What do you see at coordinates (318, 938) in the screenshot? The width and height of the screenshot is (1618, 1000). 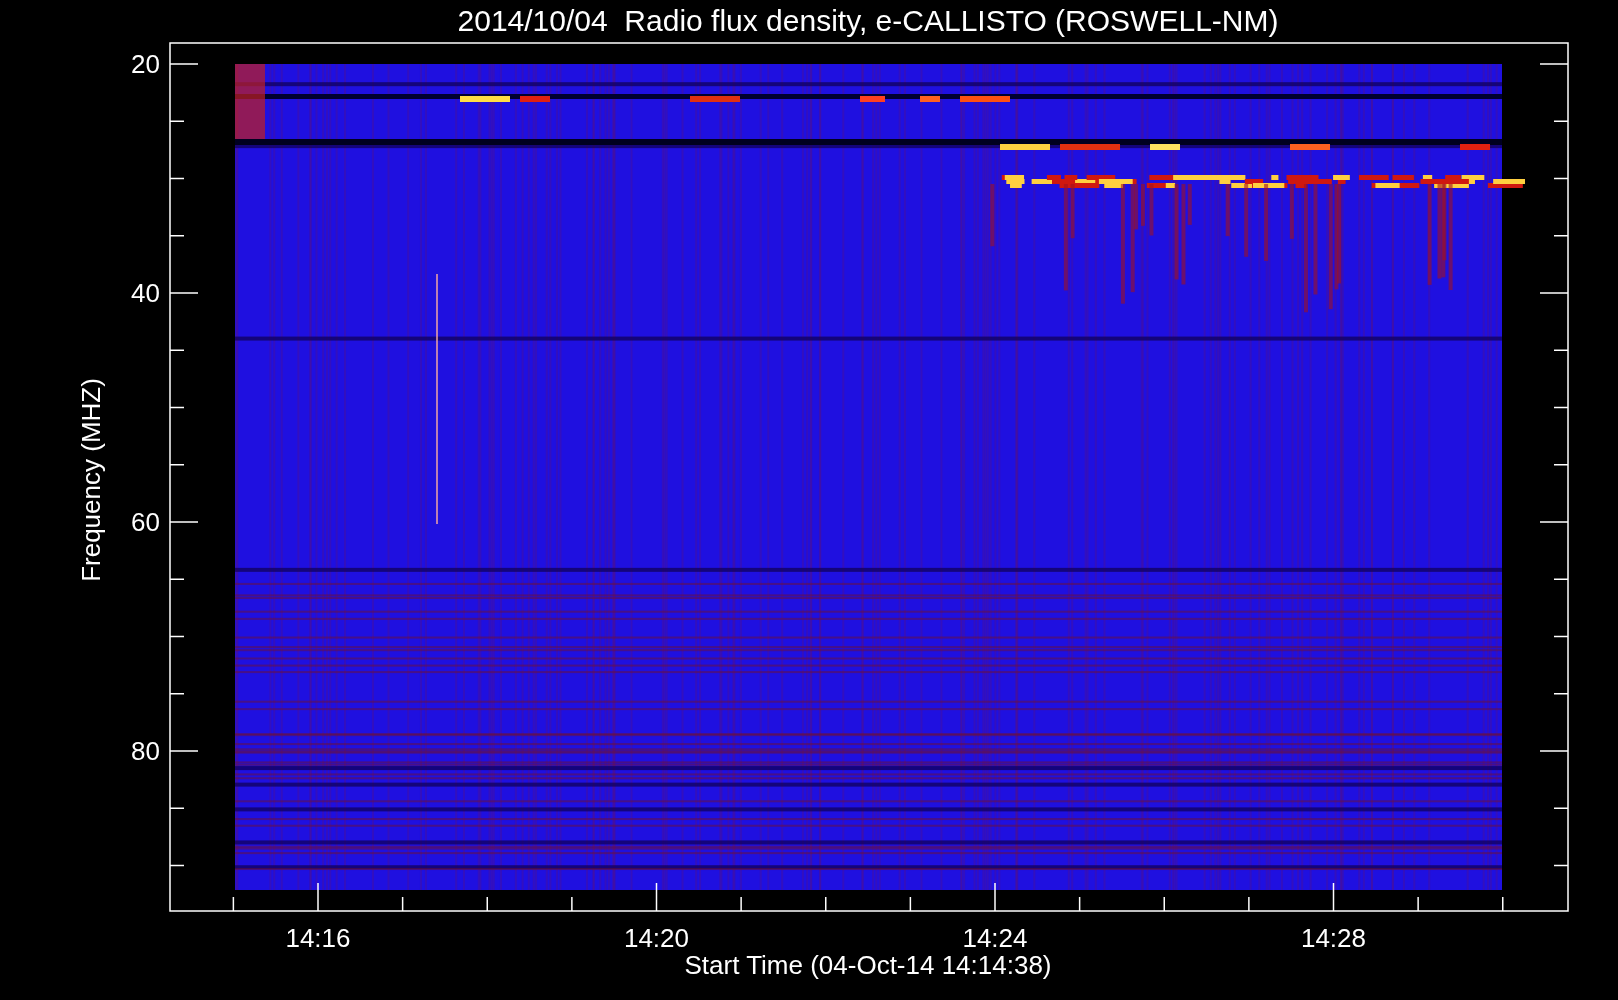 I see `x-tick-label: 14:16` at bounding box center [318, 938].